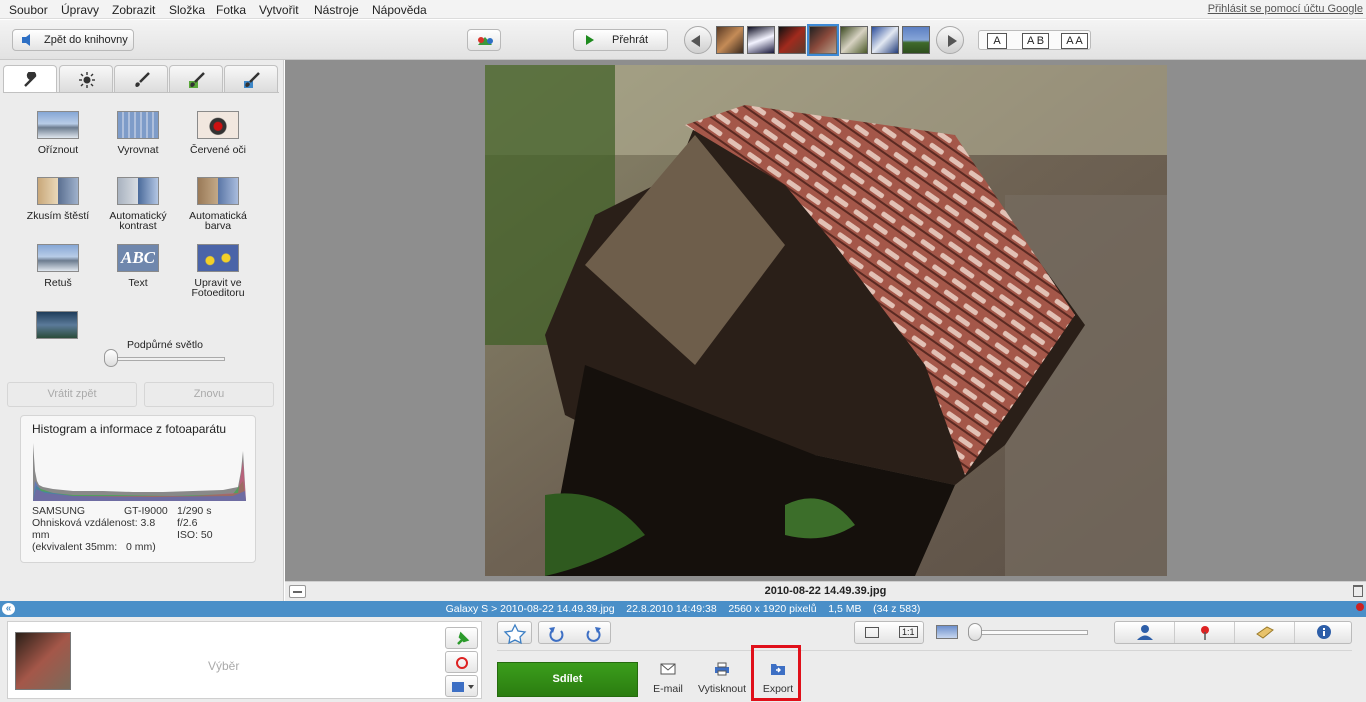 The image size is (1366, 702). What do you see at coordinates (86, 78) in the screenshot?
I see `tab-tuning` at bounding box center [86, 78].